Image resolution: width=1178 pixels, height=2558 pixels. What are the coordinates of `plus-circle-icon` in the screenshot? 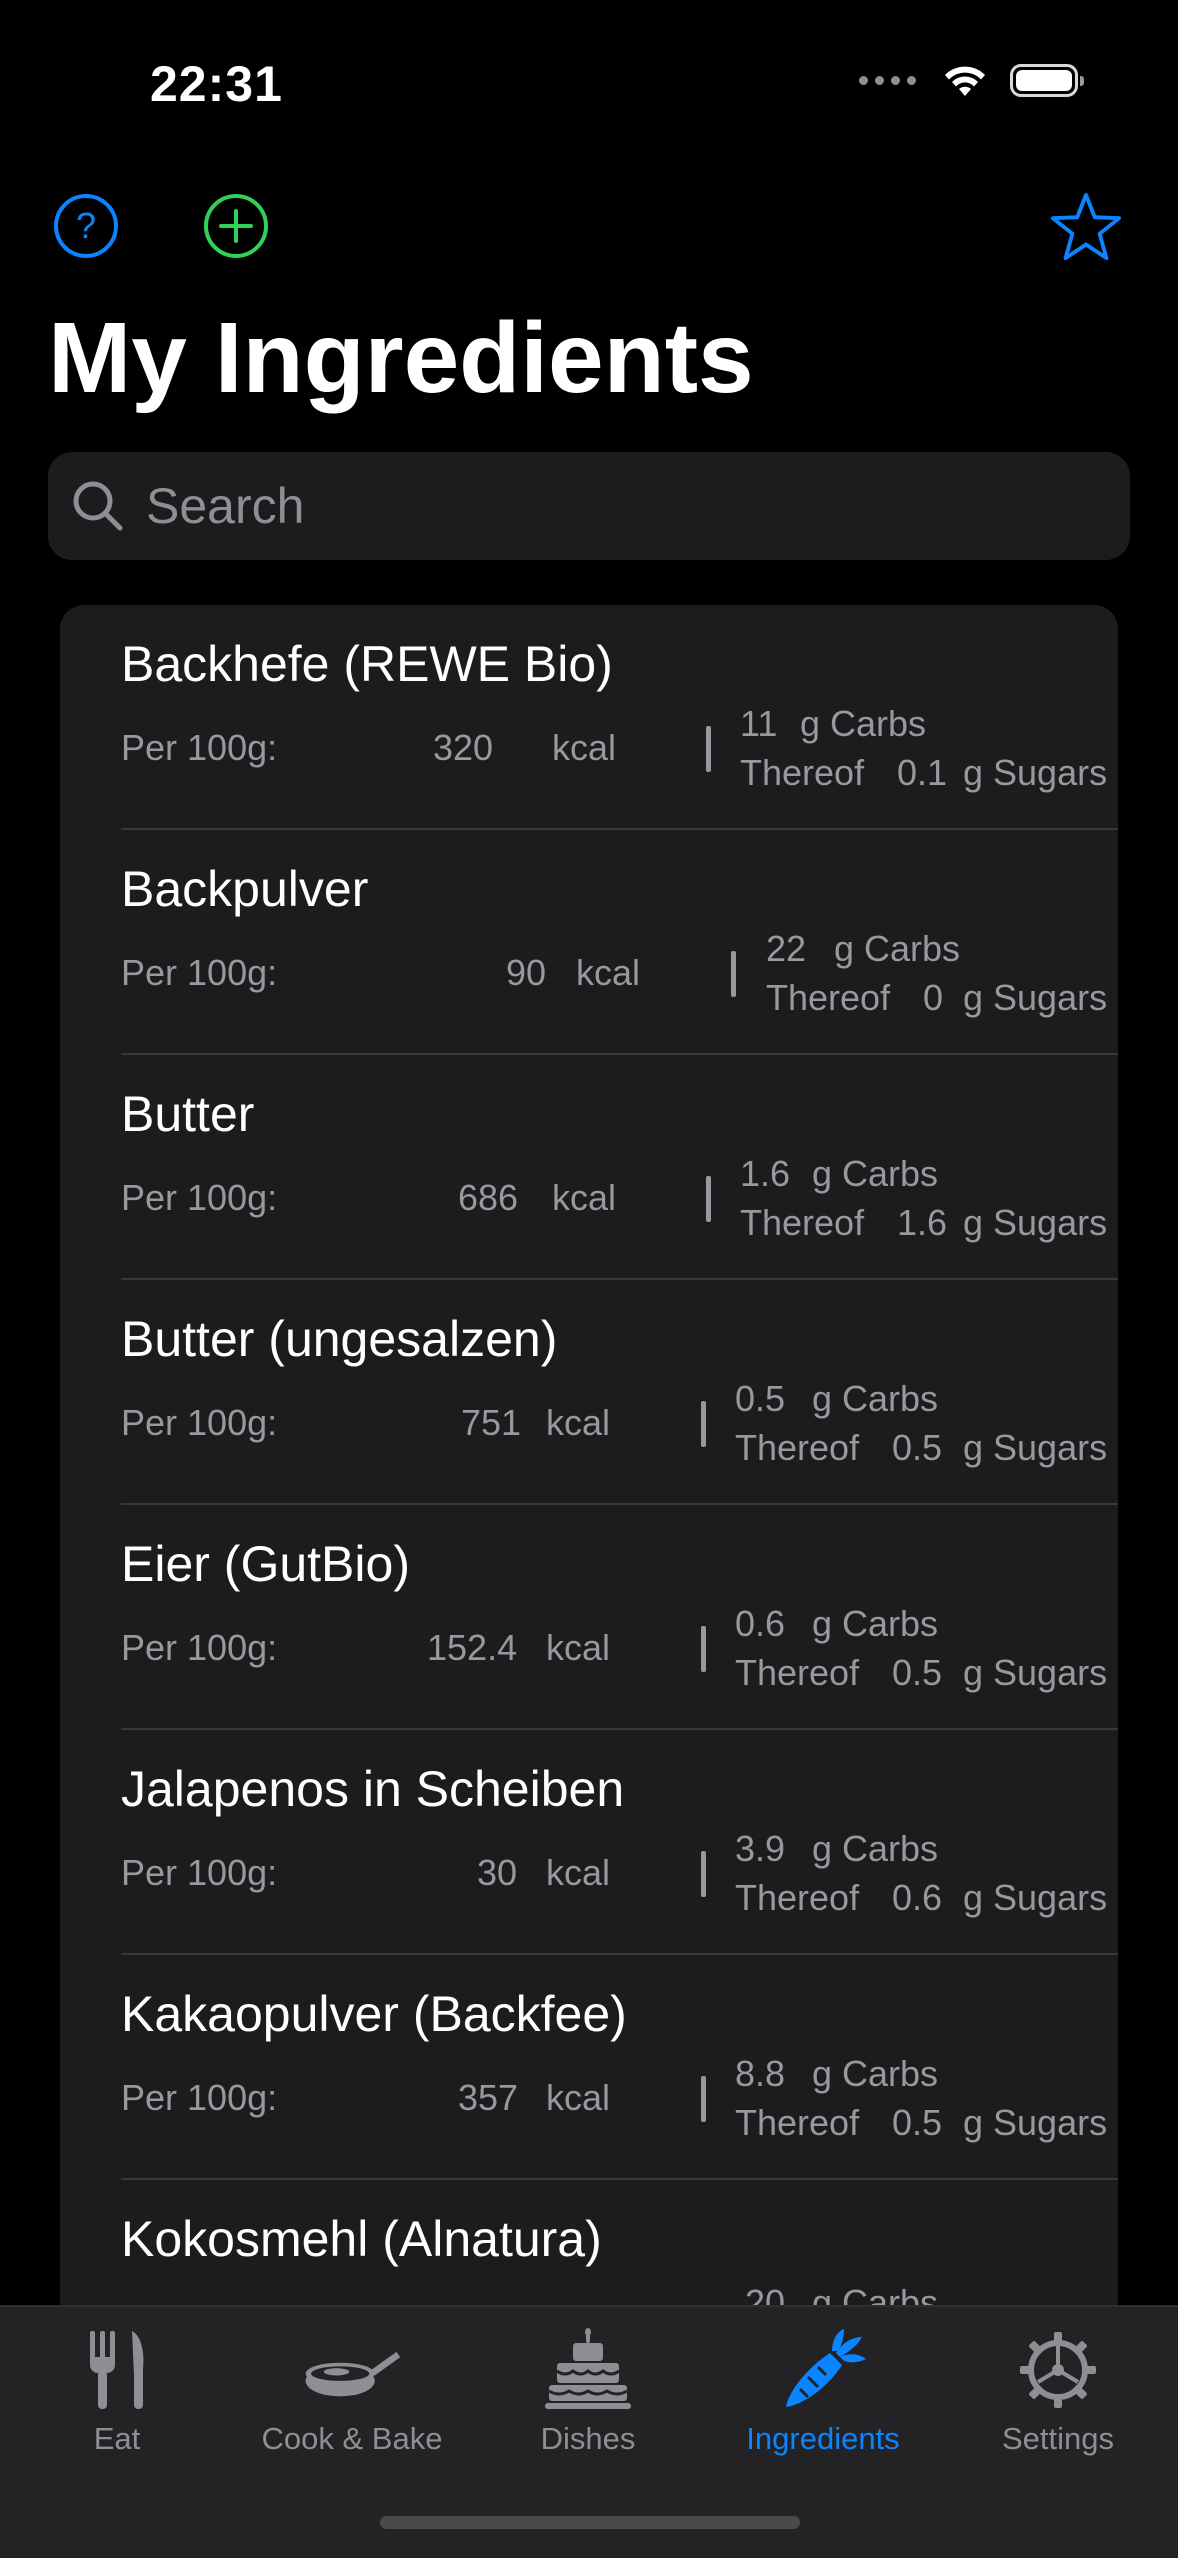 It's located at (236, 226).